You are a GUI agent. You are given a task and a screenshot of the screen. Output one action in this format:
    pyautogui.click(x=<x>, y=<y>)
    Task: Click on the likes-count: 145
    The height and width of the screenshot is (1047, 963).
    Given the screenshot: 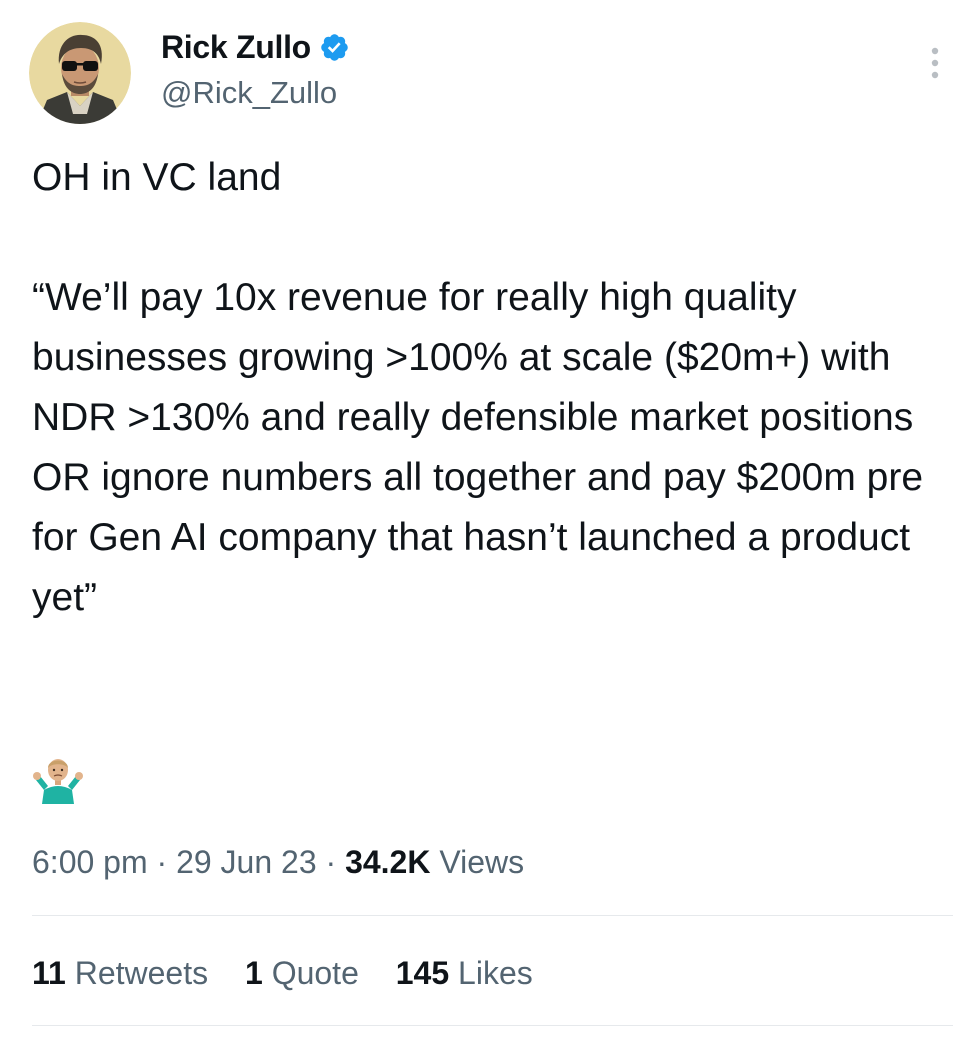 What is the action you would take?
    pyautogui.click(x=422, y=973)
    